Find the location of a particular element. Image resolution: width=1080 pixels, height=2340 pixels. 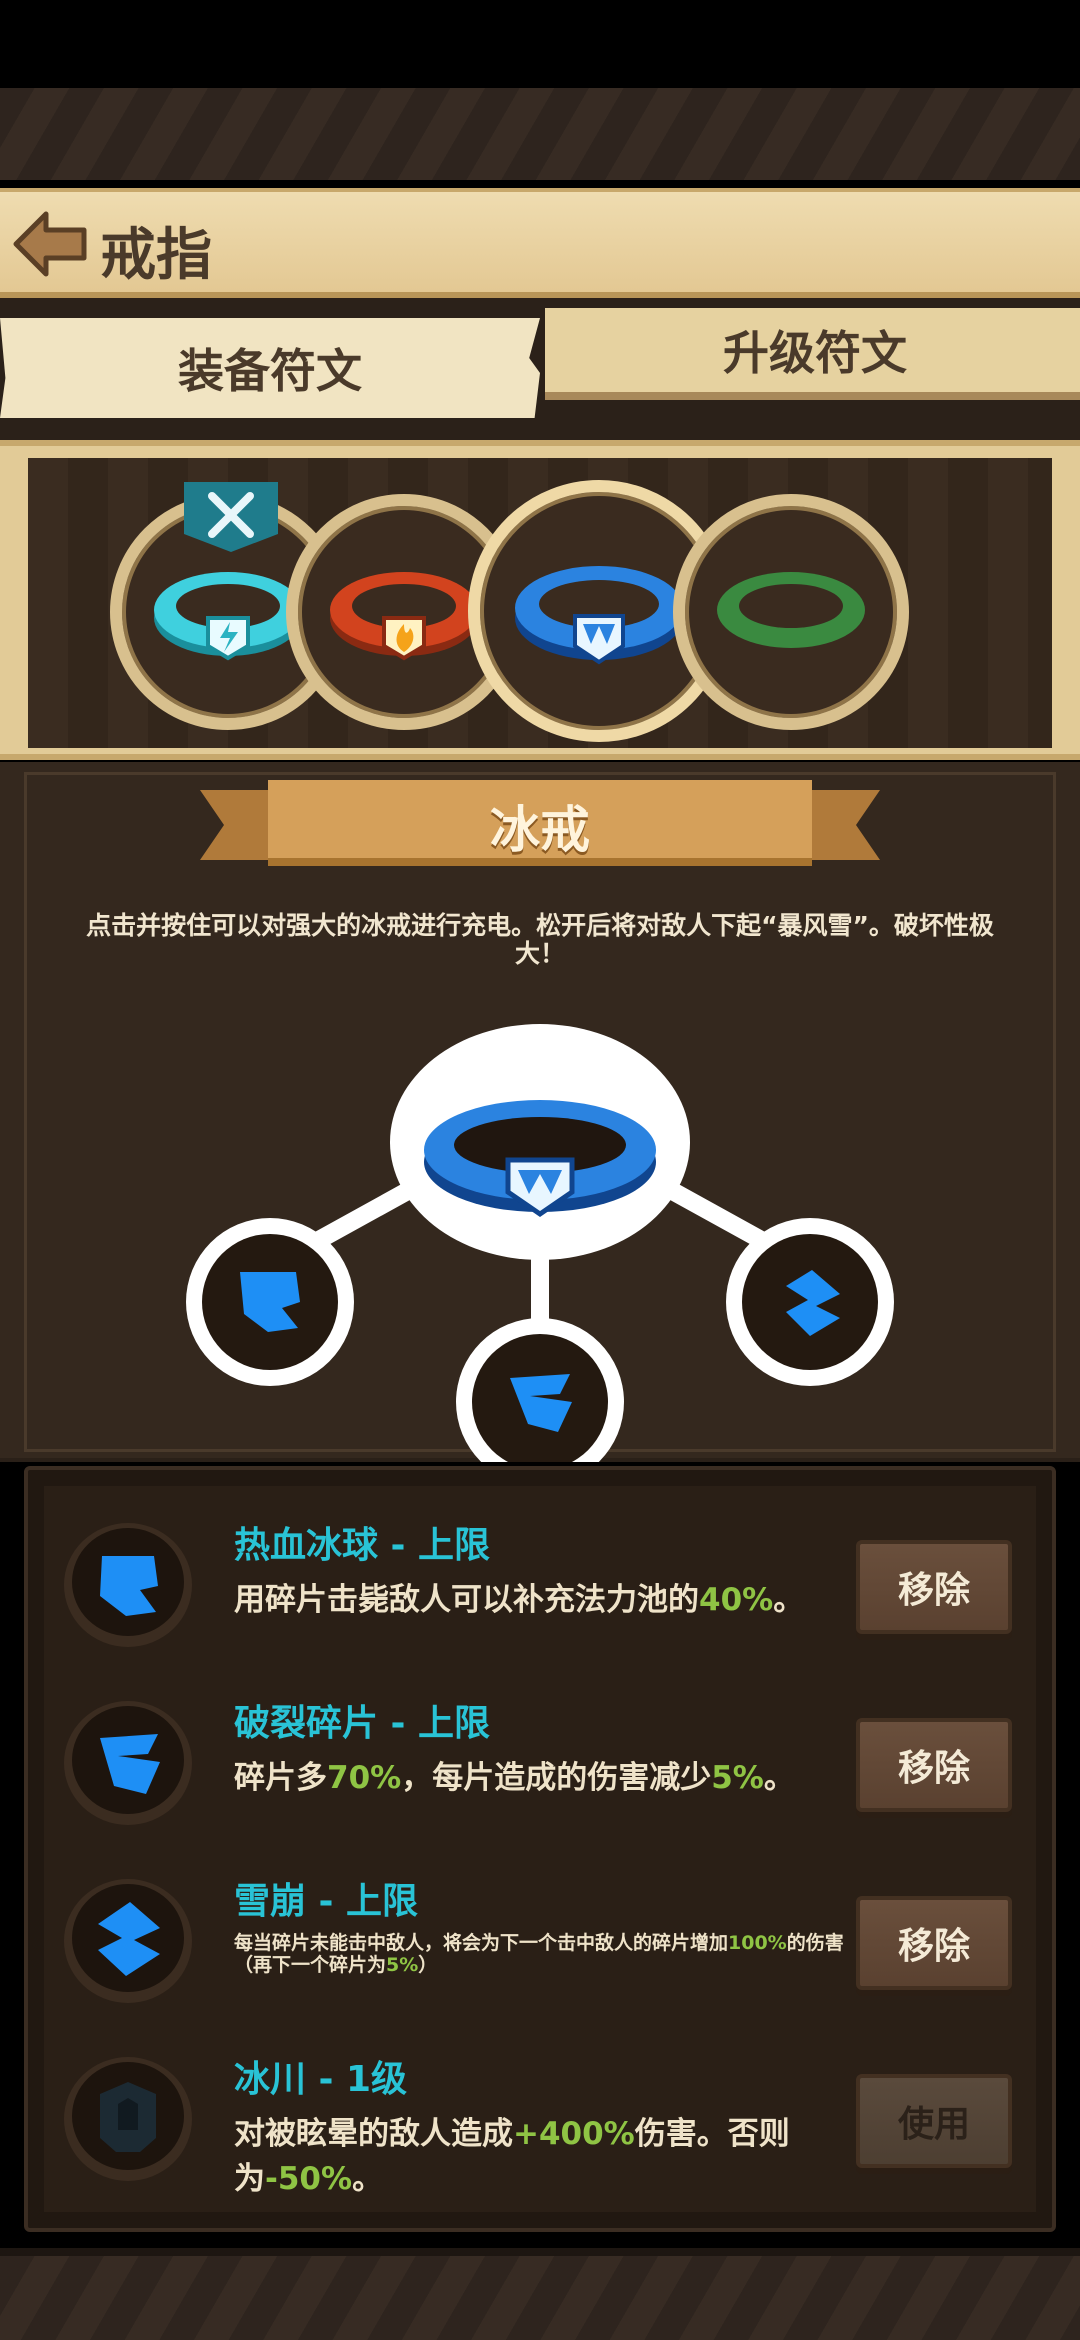

ring-name: 冰戒 is located at coordinates (540, 830).